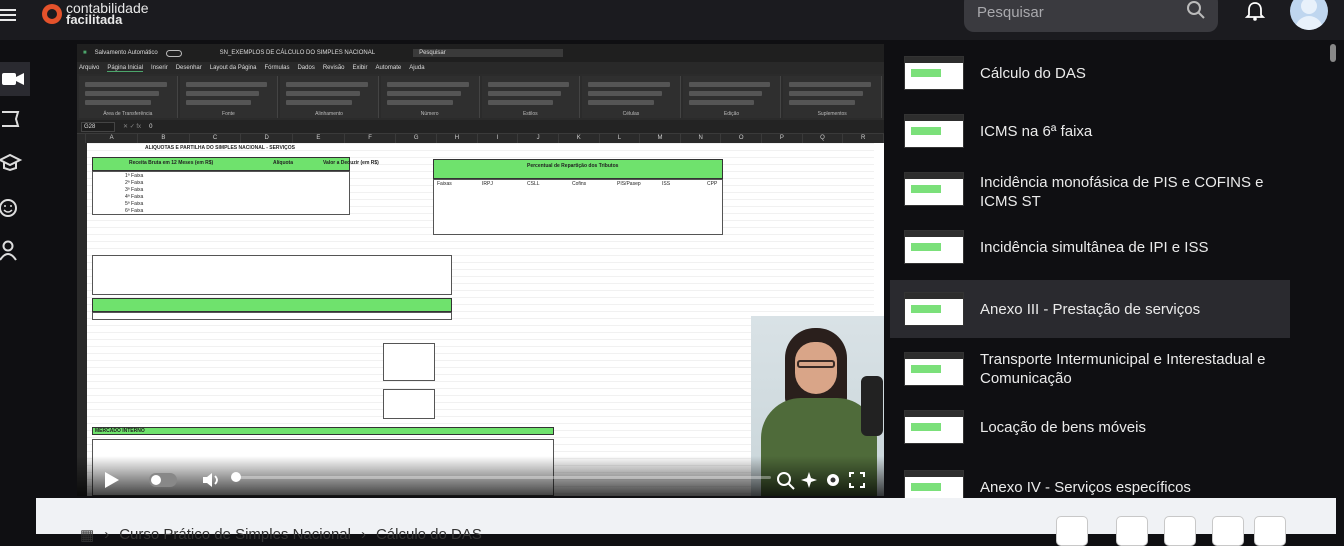 This screenshot has height=546, width=1344. Describe the element at coordinates (578, 207) in the screenshot. I see `right-table-body` at that location.